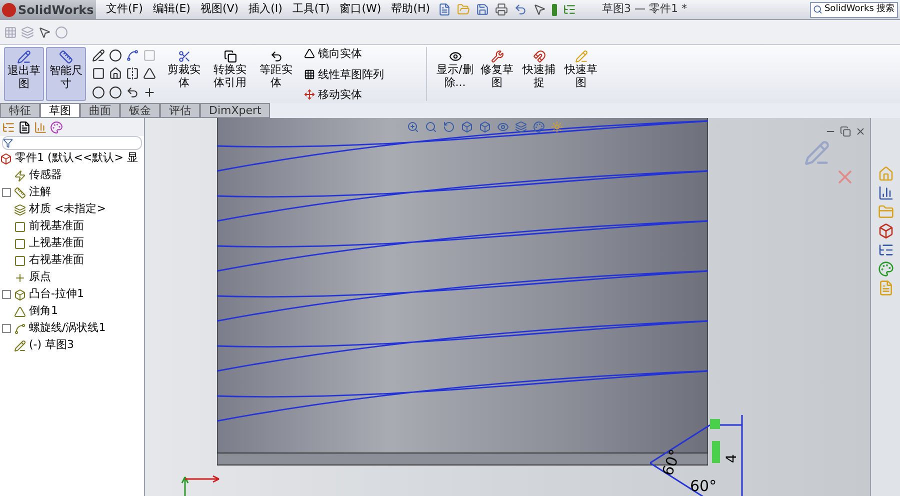  What do you see at coordinates (230, 74) in the screenshot?
I see `command-button: 转换实体引用` at bounding box center [230, 74].